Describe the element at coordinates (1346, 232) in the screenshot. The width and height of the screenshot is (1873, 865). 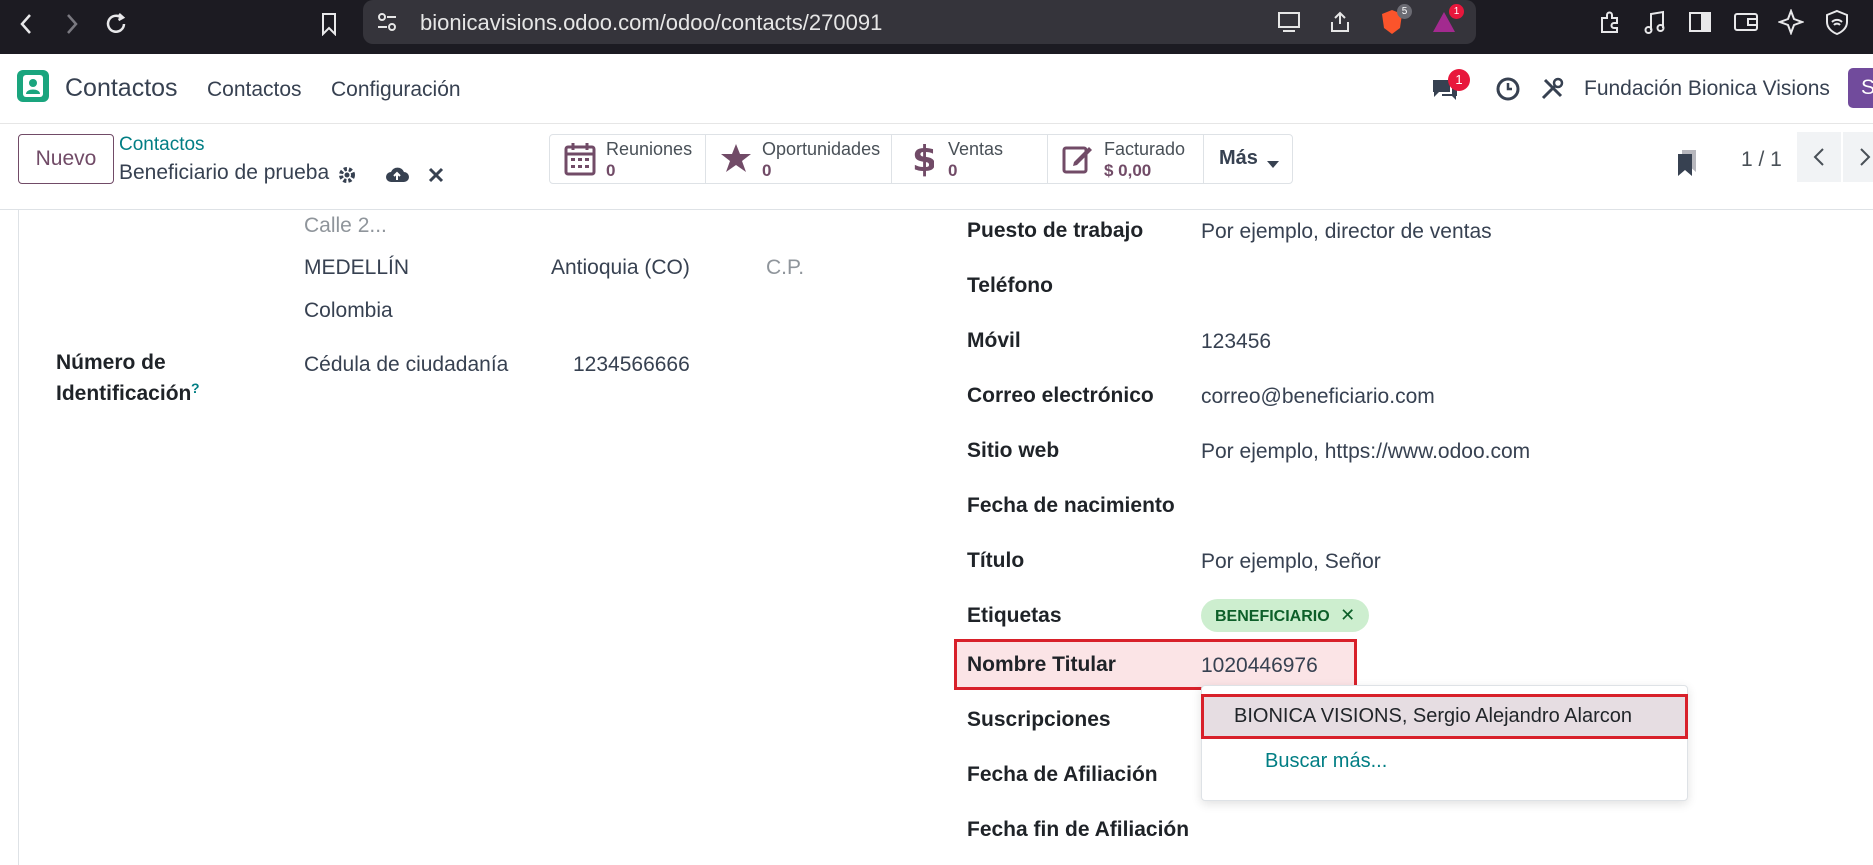
I see `job-input: Por ejemplo, director de ventas` at that location.